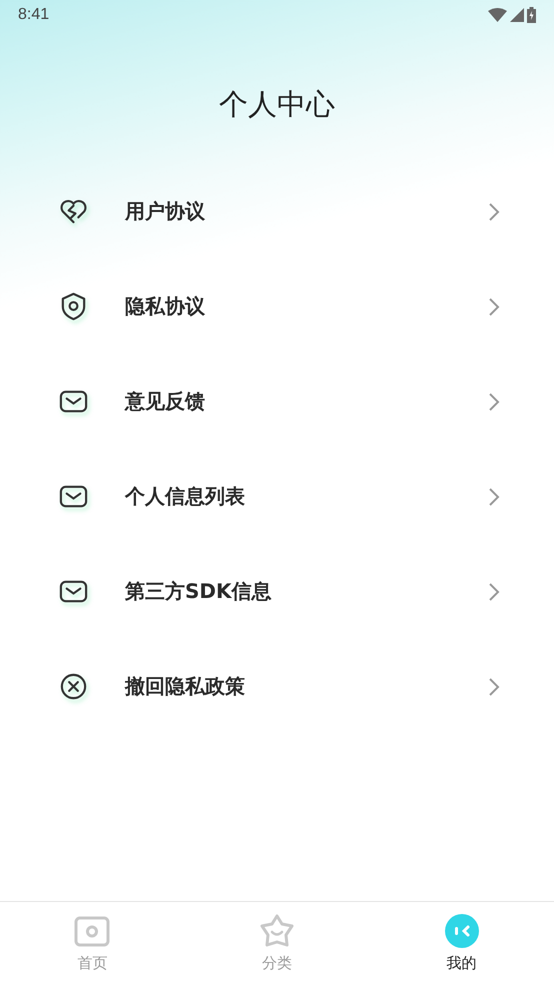  What do you see at coordinates (531, 15) in the screenshot?
I see `battery-icon` at bounding box center [531, 15].